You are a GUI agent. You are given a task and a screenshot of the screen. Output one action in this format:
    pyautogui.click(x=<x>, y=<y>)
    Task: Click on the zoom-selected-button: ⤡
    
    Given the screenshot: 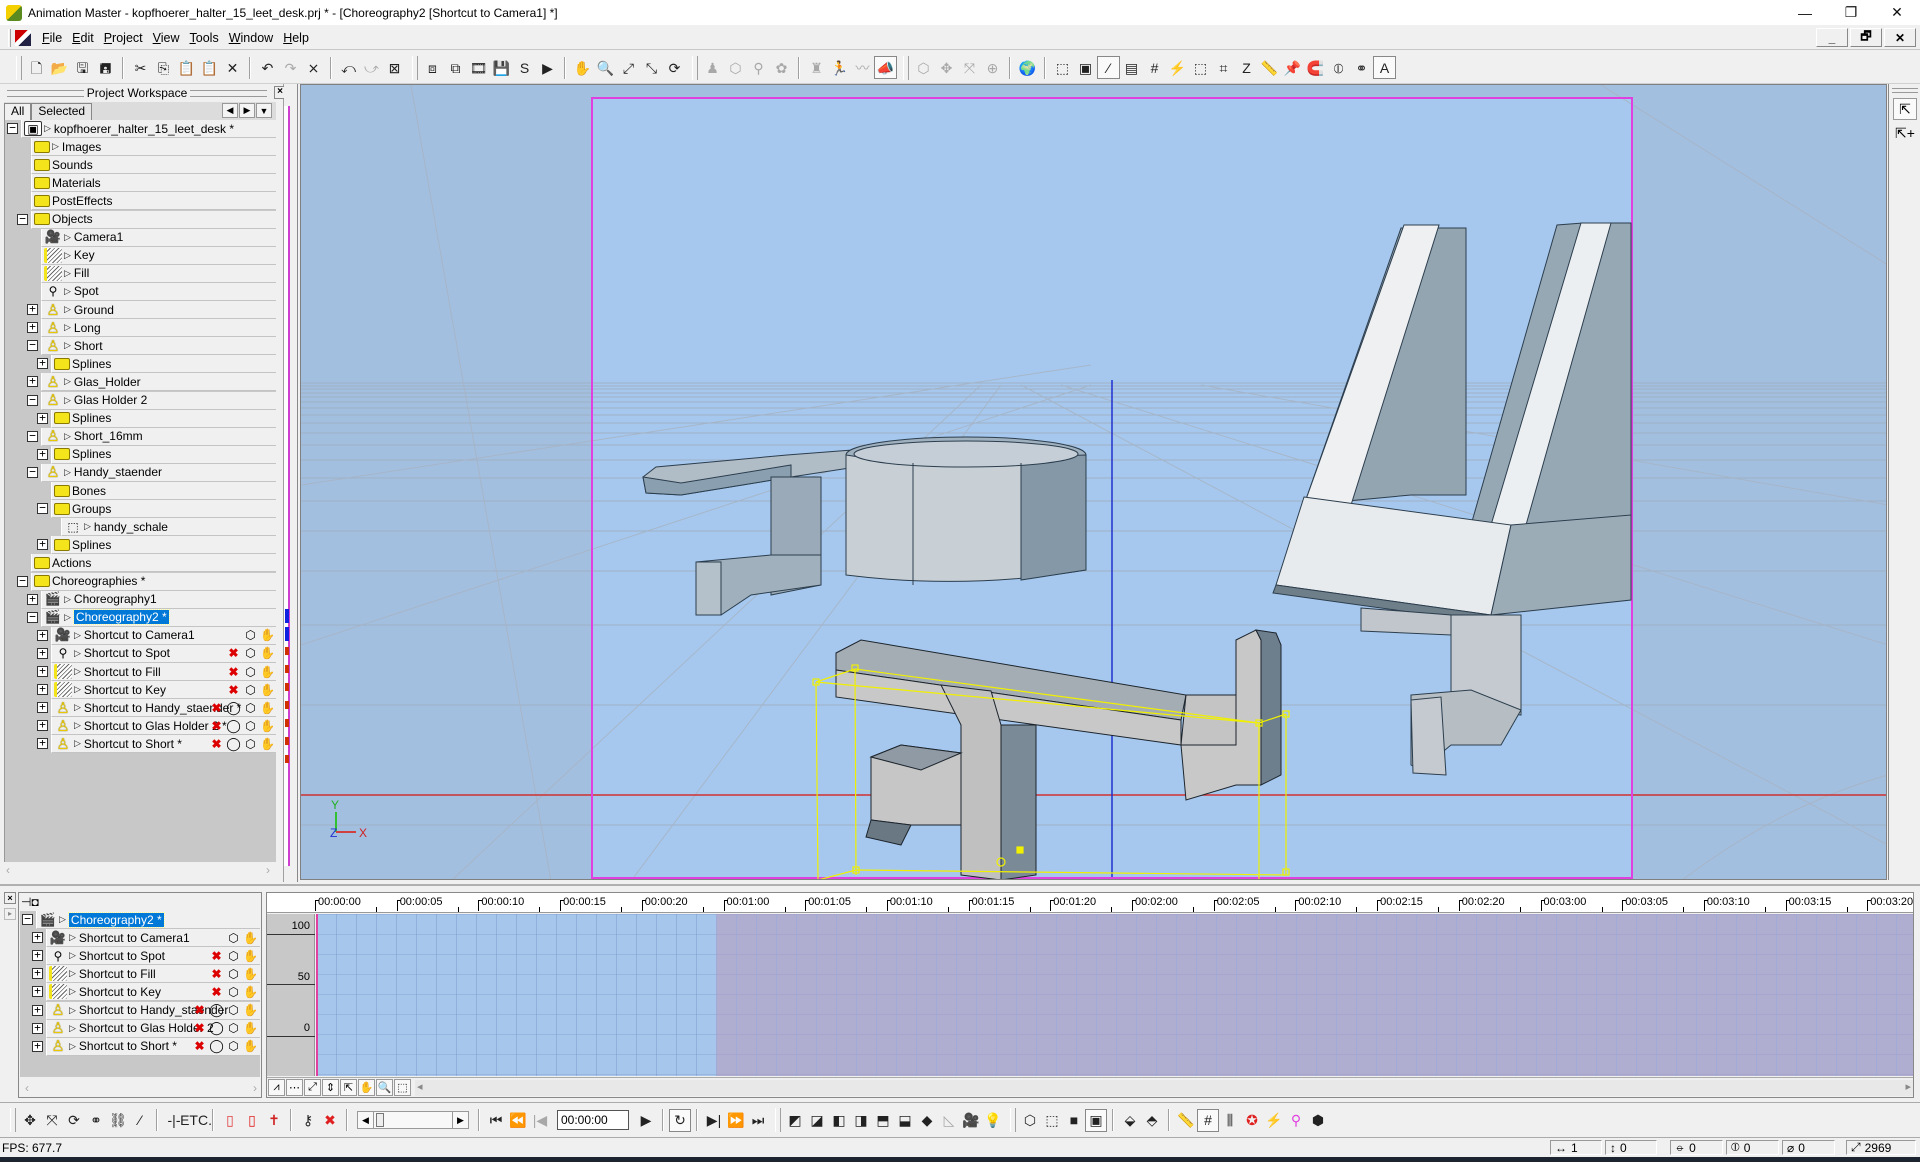 What is the action you would take?
    pyautogui.click(x=651, y=67)
    